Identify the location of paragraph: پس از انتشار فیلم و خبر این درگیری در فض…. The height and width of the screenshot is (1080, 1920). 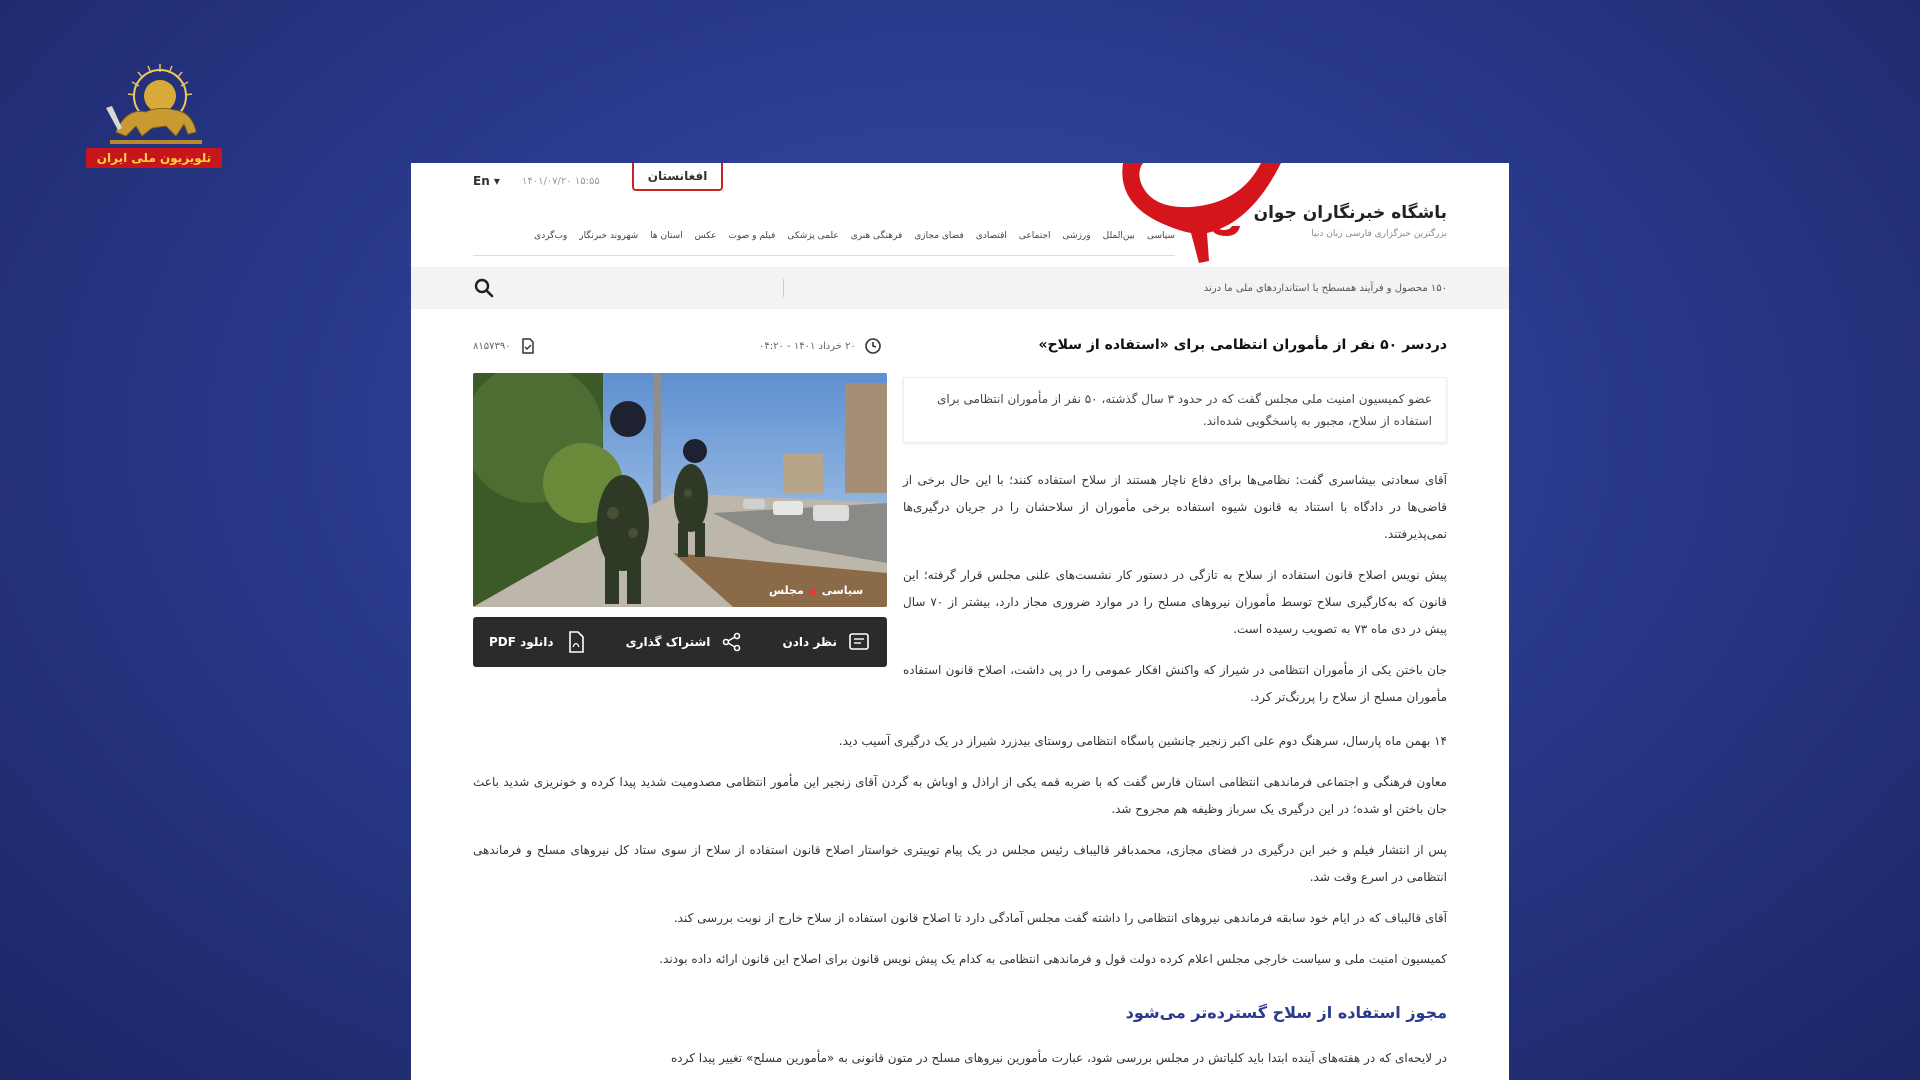
(960, 863).